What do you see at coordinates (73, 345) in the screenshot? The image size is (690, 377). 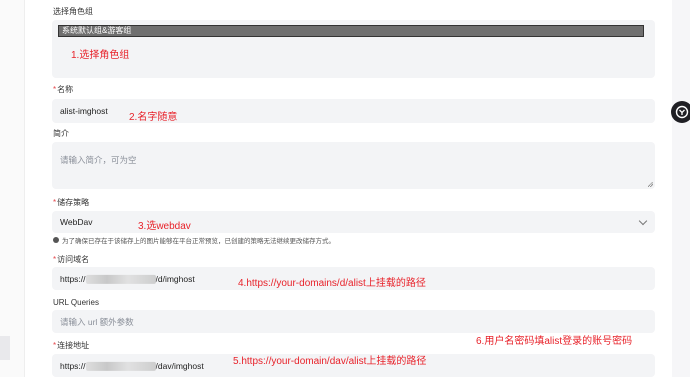 I see `endpoint-label-text: 连接地址` at bounding box center [73, 345].